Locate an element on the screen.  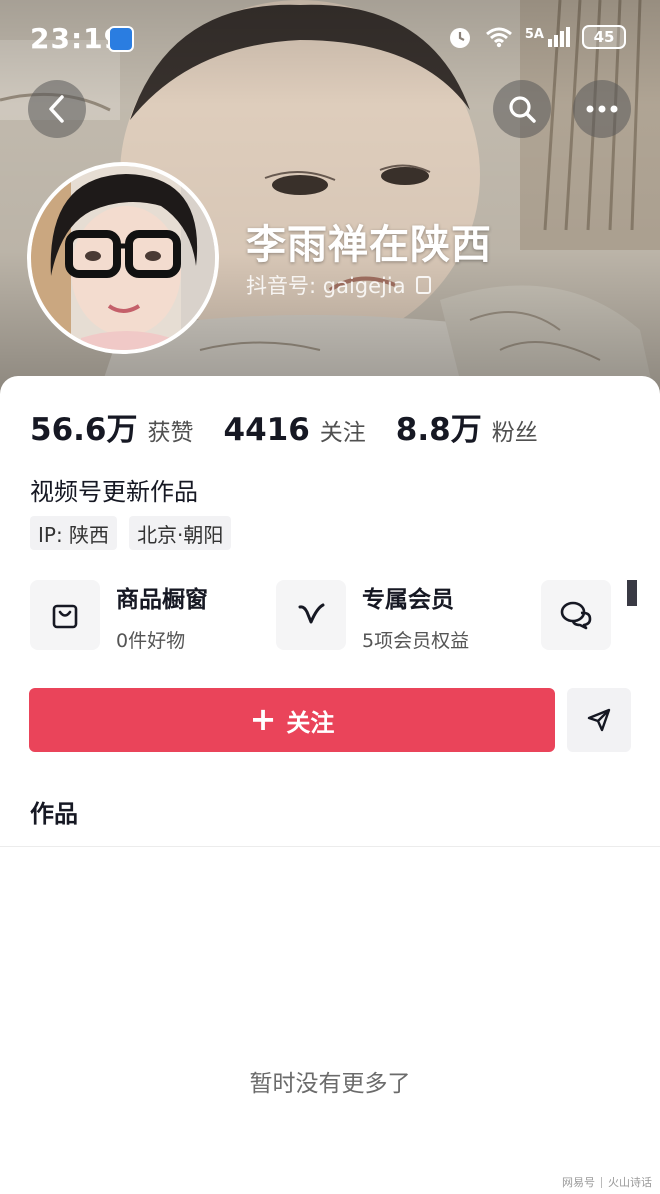
stat-following: 4416 关注 is located at coordinates (295, 430).